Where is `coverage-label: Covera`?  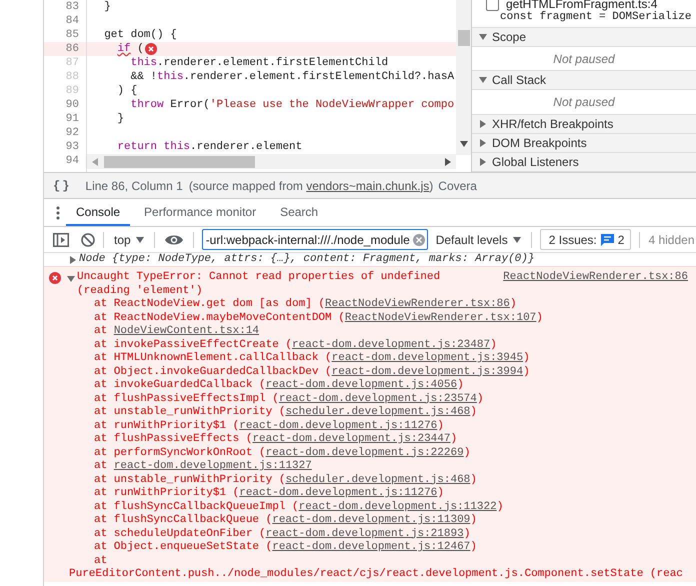
coverage-label: Covera is located at coordinates (457, 185).